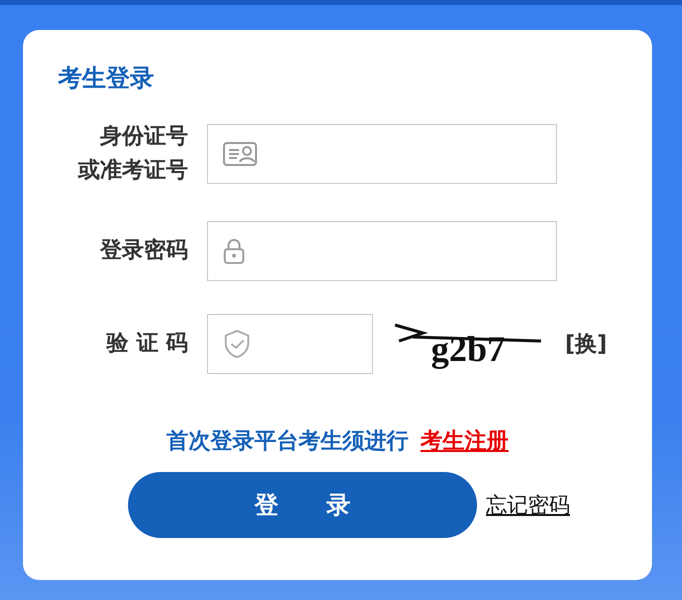 Image resolution: width=682 pixels, height=600 pixels. Describe the element at coordinates (144, 250) in the screenshot. I see `field-label: 登录密码` at that location.